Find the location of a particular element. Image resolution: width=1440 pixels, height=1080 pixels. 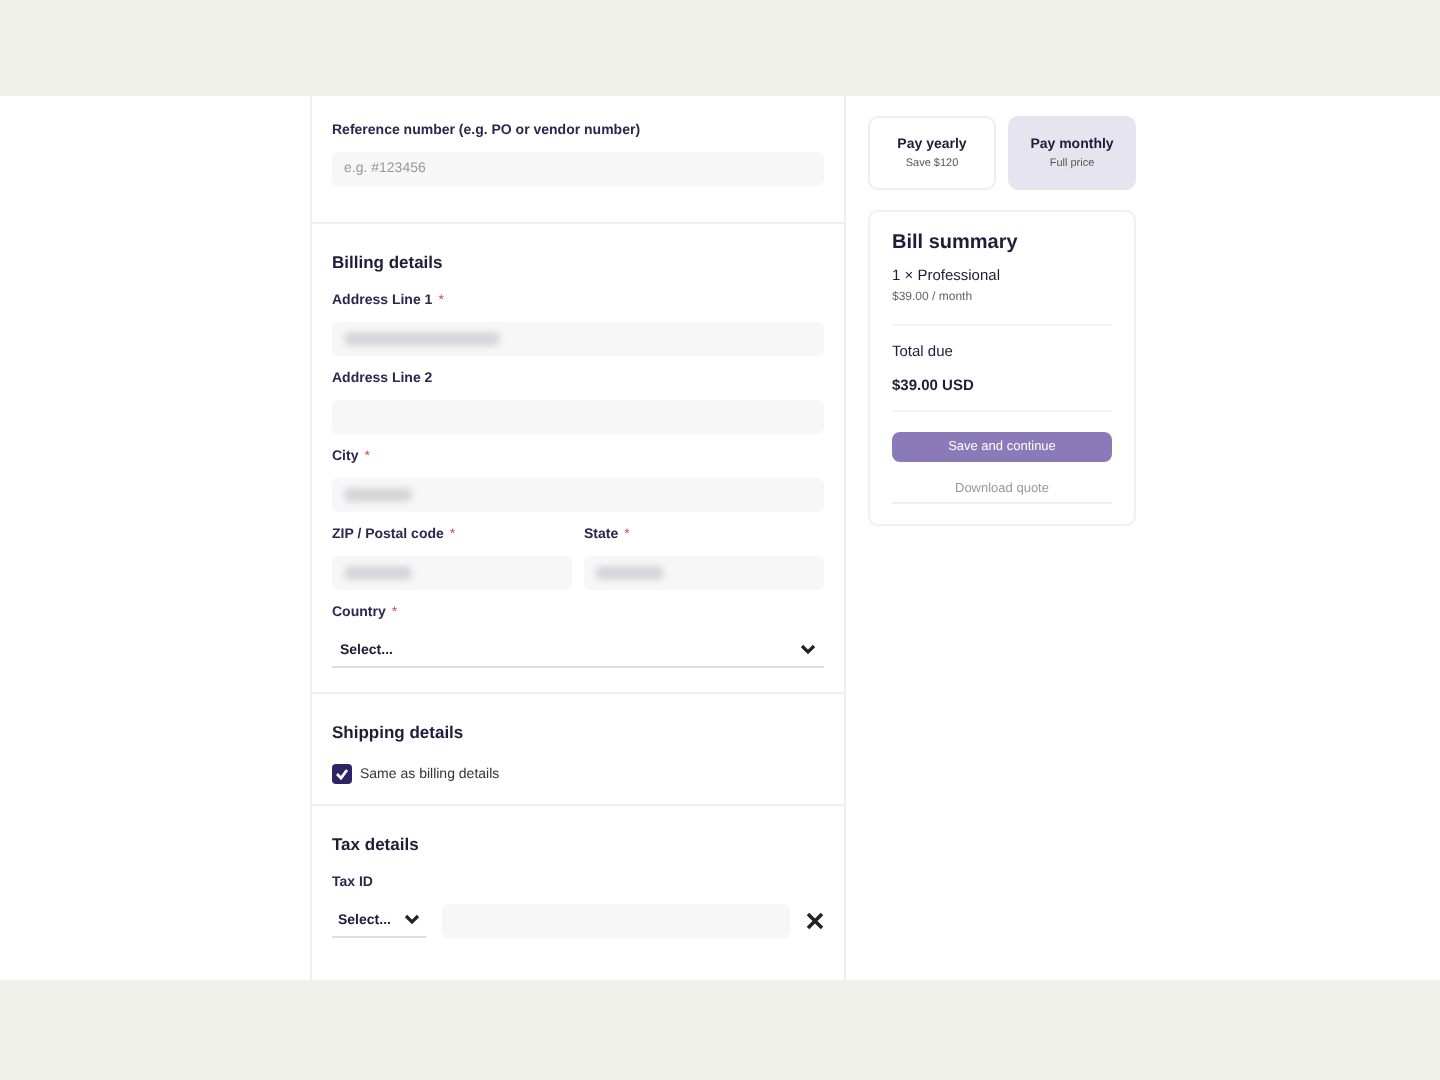

checkbox is located at coordinates (342, 774).